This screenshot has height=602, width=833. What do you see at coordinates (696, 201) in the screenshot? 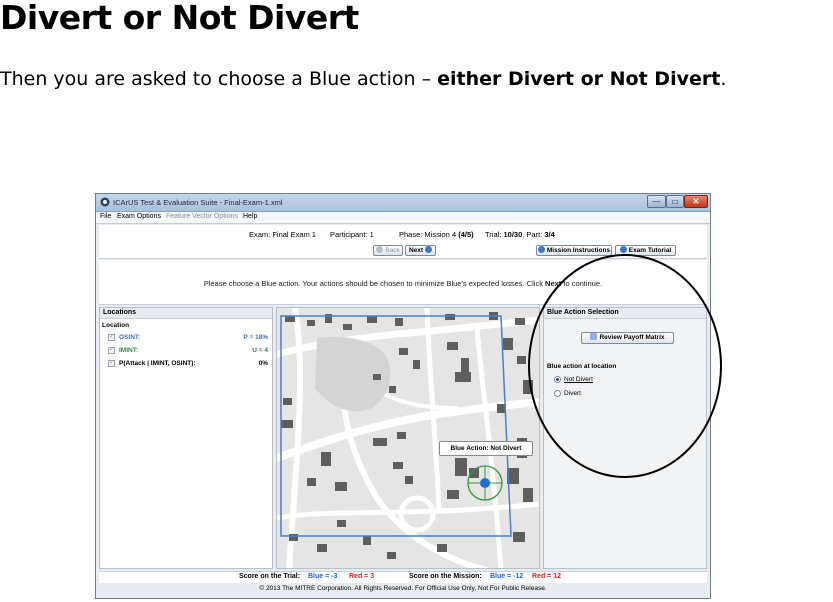
I see `close-button: ✕` at bounding box center [696, 201].